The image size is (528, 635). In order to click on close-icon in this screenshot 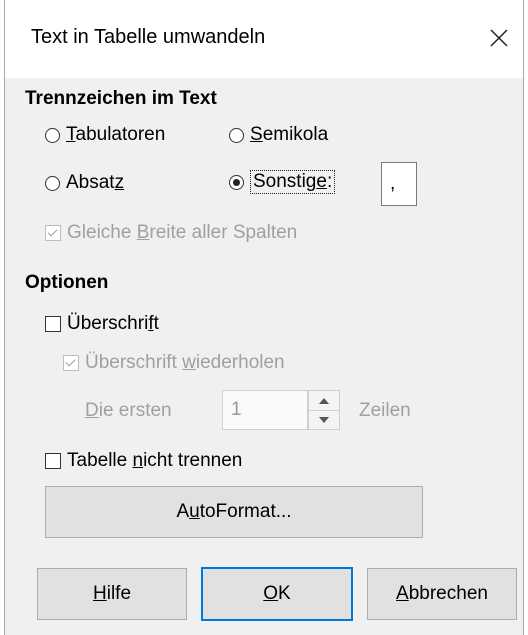, I will do `click(499, 38)`.